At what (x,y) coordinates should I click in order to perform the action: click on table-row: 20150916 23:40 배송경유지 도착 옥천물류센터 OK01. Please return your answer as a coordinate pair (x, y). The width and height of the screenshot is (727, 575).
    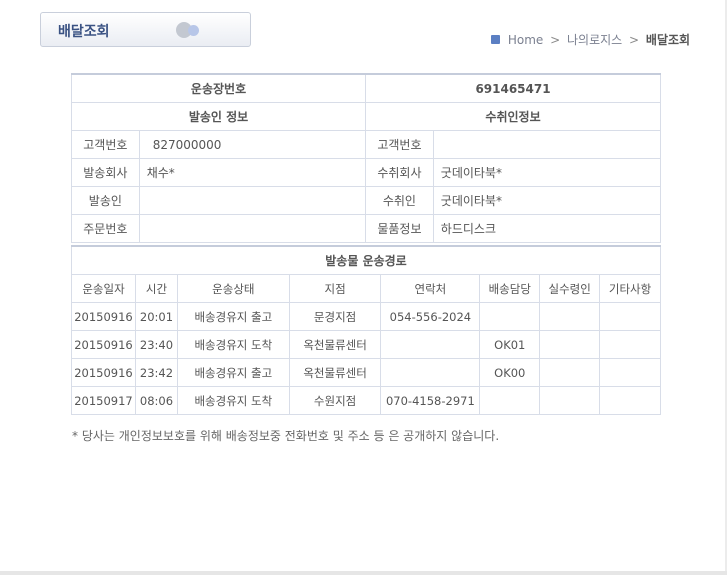
    Looking at the image, I should click on (366, 344).